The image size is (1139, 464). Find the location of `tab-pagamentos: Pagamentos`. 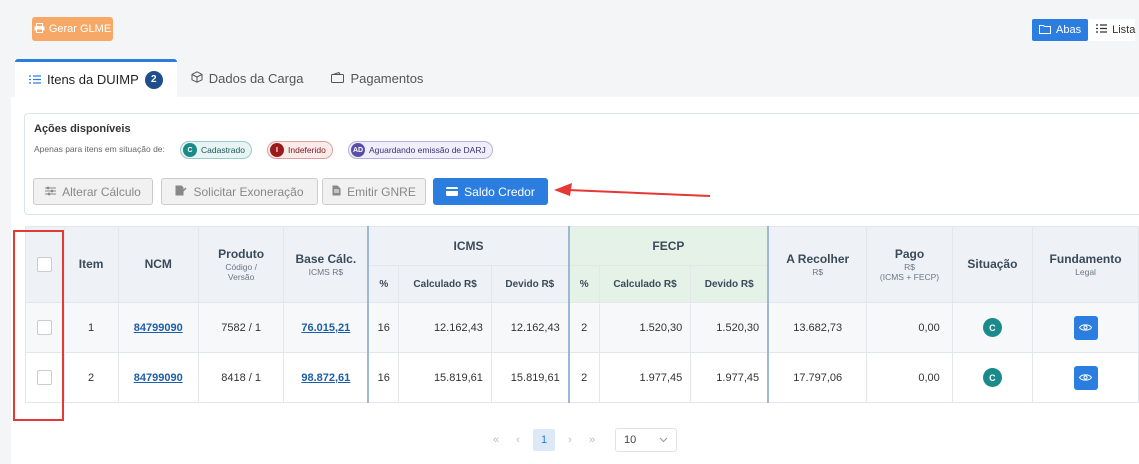

tab-pagamentos: Pagamentos is located at coordinates (377, 78).